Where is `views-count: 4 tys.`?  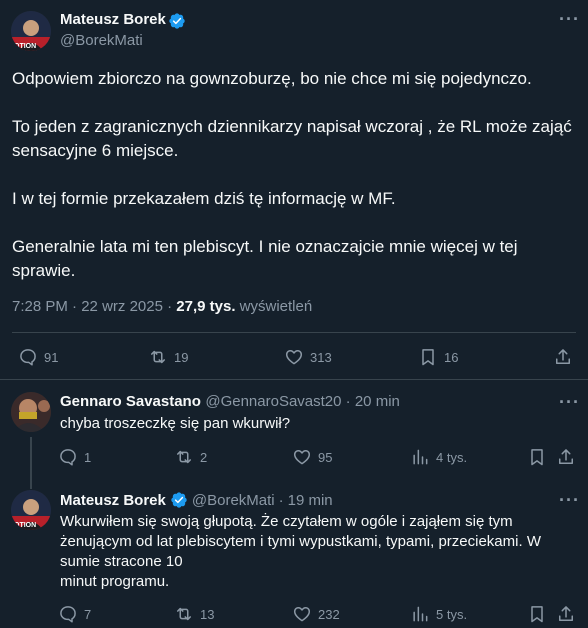 views-count: 4 tys. is located at coordinates (452, 457).